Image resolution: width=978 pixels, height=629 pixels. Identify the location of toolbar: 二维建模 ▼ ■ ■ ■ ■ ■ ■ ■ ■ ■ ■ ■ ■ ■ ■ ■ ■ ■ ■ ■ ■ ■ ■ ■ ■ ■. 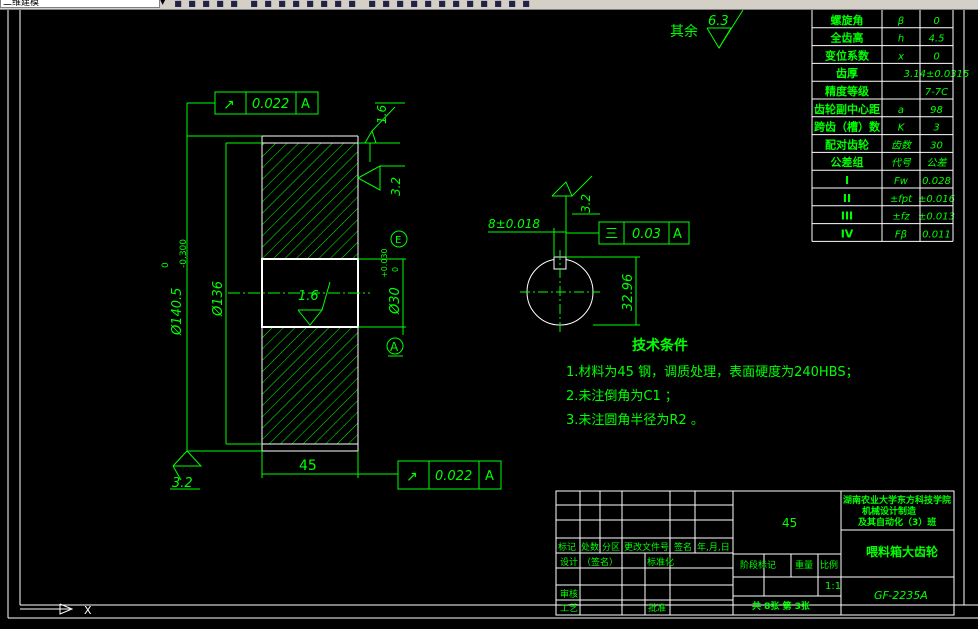
(489, 5).